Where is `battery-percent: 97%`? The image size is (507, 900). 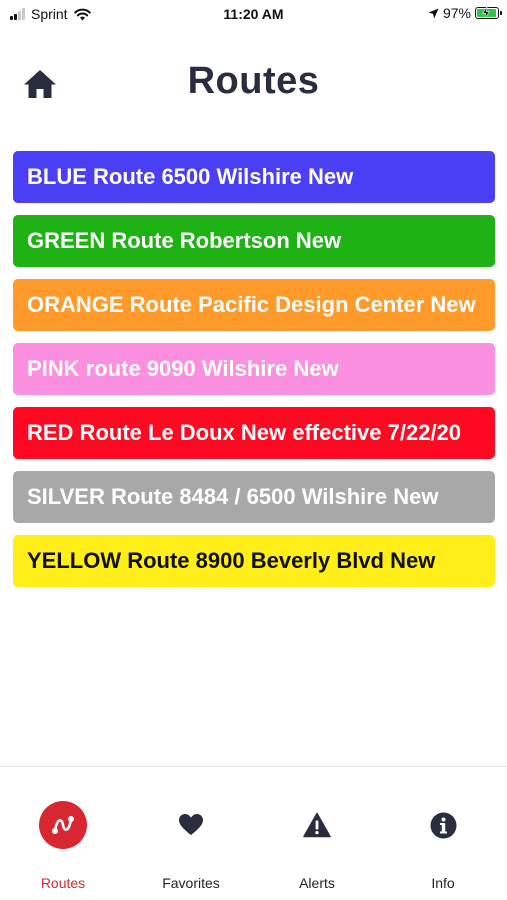
battery-percent: 97% is located at coordinates (456, 13).